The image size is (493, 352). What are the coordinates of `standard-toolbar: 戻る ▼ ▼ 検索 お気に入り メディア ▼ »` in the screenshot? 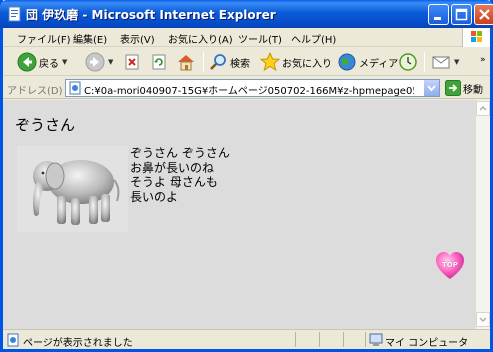 It's located at (246, 62).